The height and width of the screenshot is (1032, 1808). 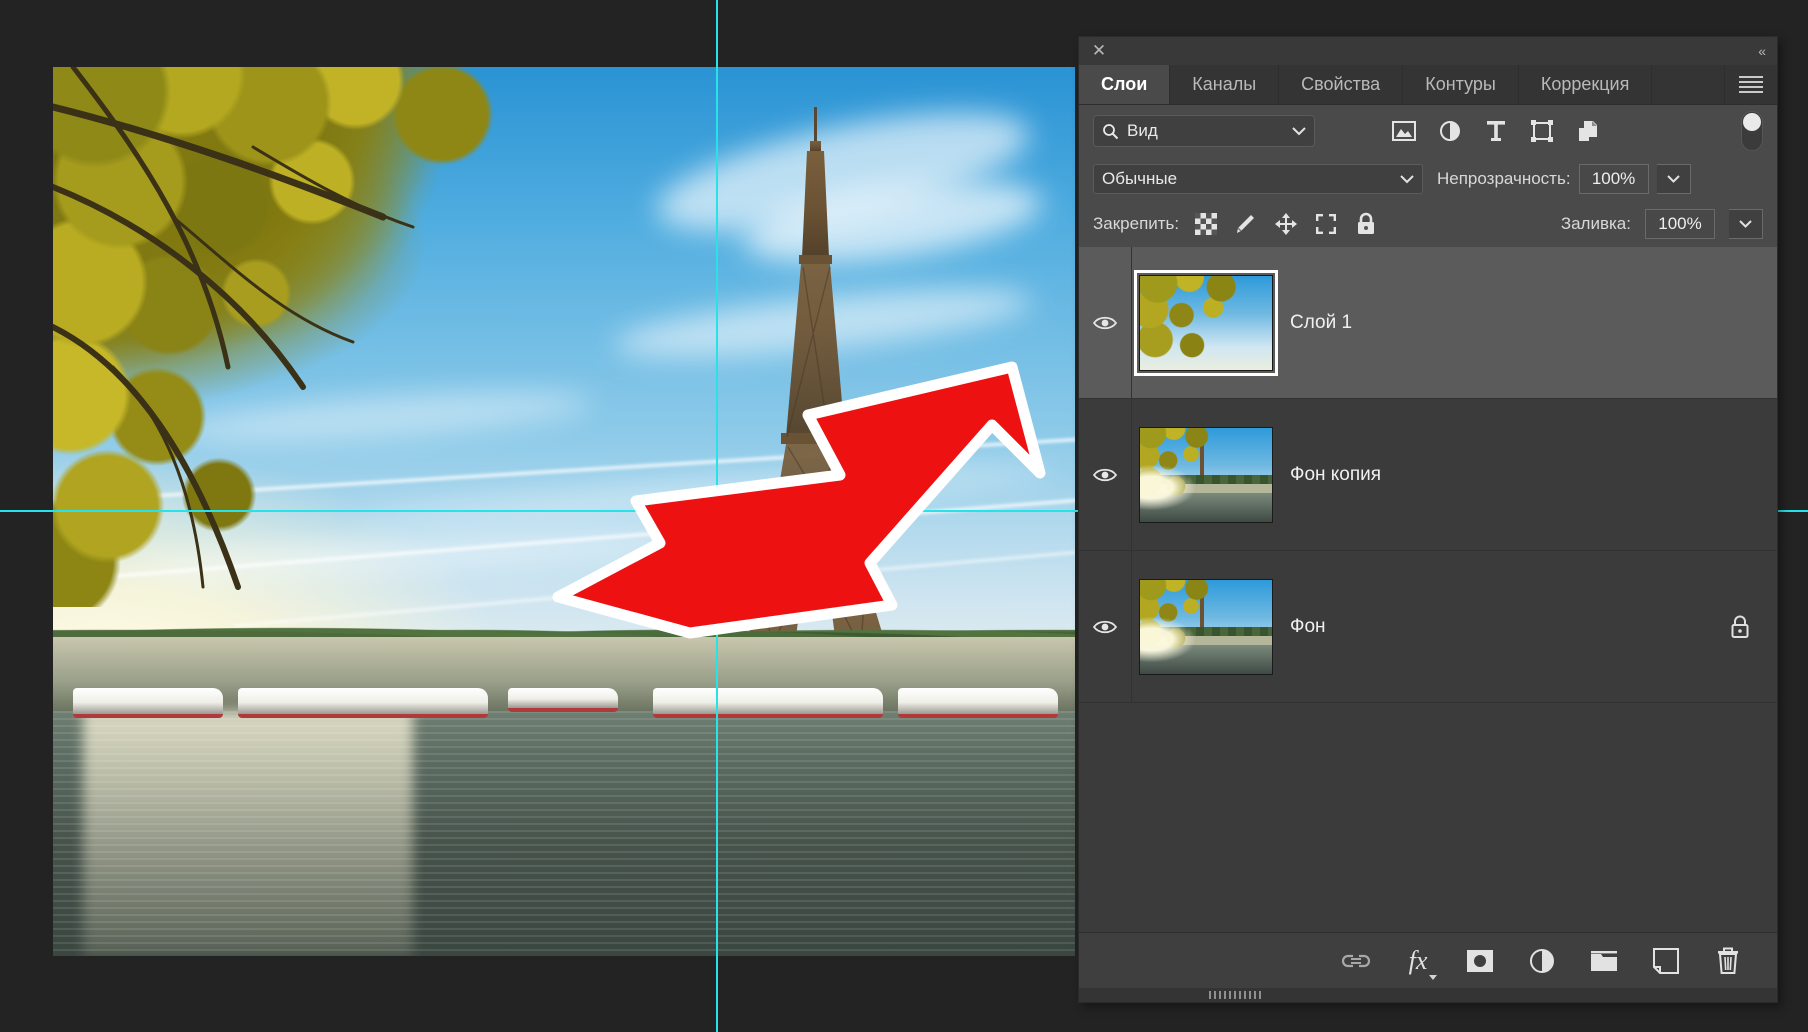 What do you see at coordinates (1542, 961) in the screenshot?
I see `new-adjustment-layer-icon` at bounding box center [1542, 961].